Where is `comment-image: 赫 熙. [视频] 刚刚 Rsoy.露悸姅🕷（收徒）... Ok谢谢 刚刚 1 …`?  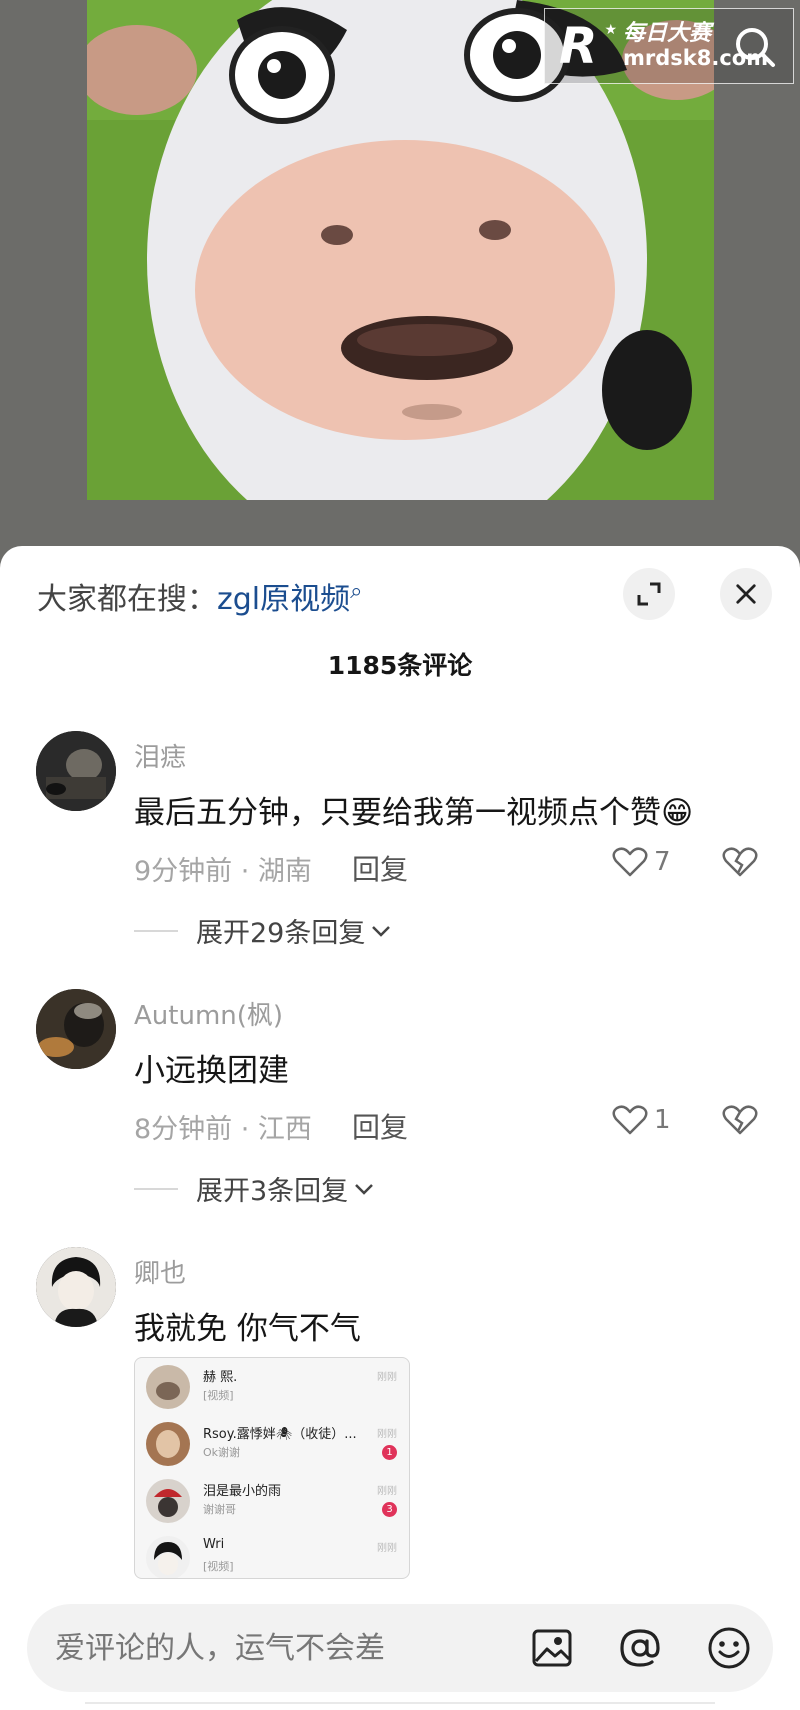 comment-image: 赫 熙. [视频] 刚刚 Rsoy.露悸姅🕷（收徒）... Ok谢谢 刚刚 1 … is located at coordinates (272, 1468).